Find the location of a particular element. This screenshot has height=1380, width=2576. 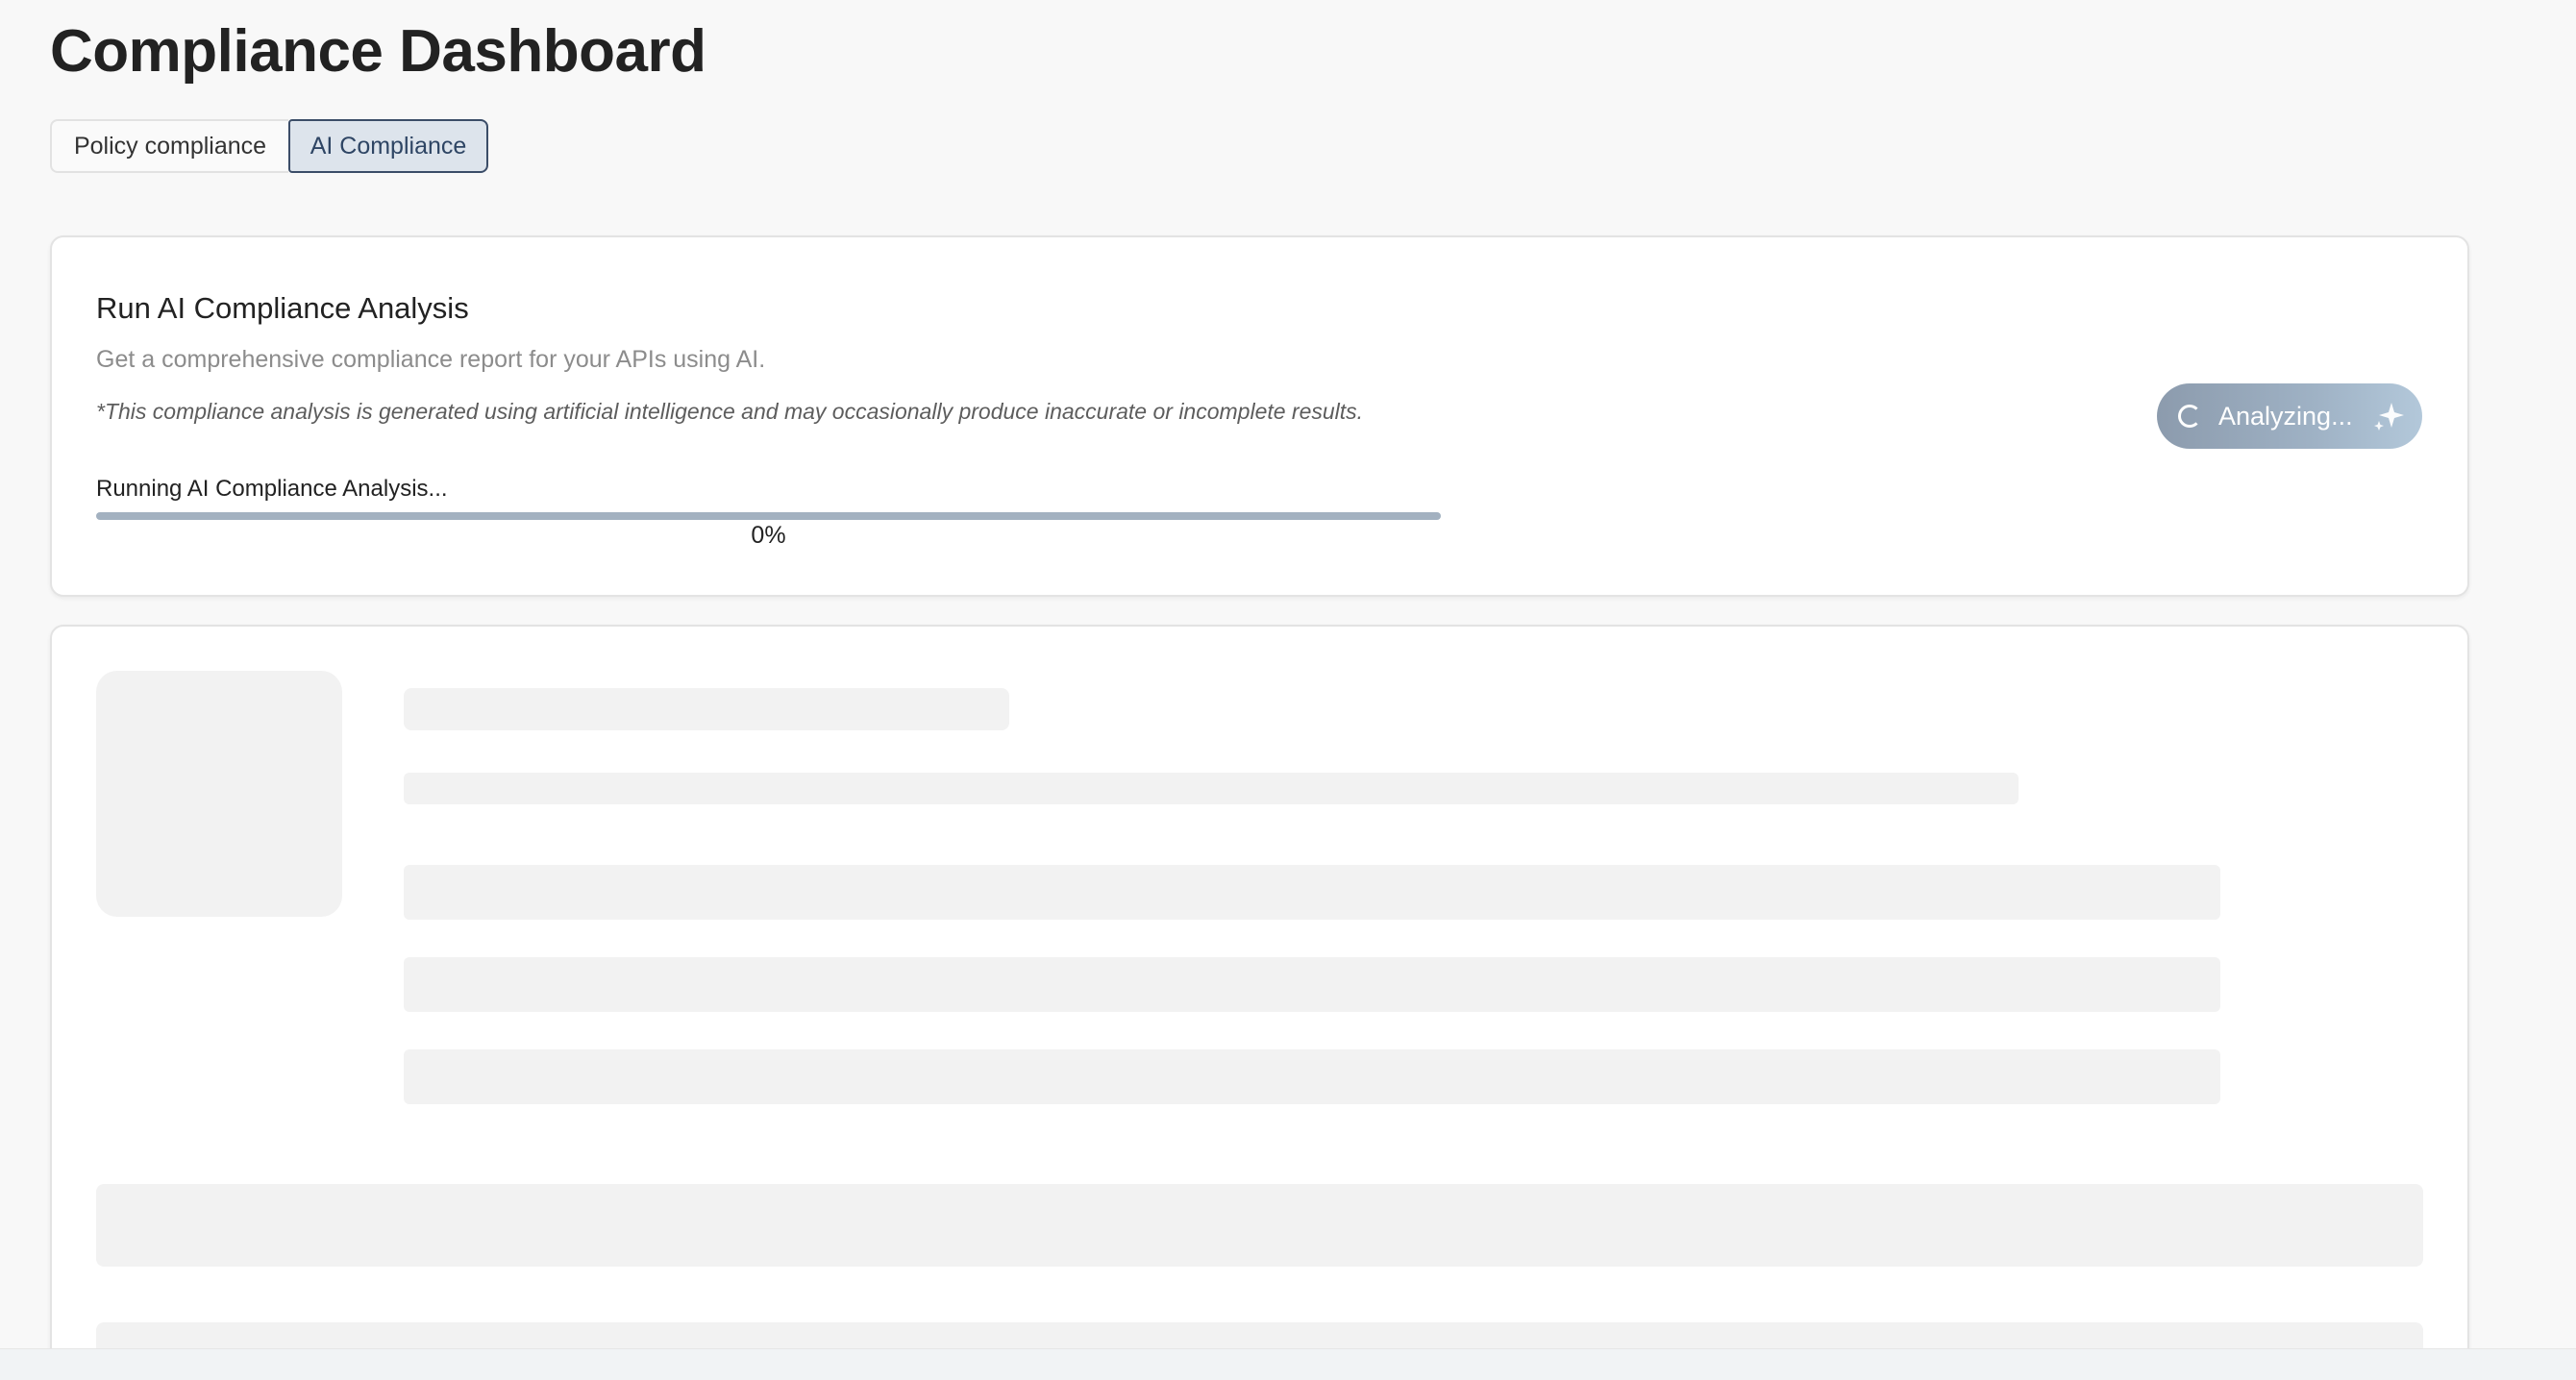

tab-policy-compliance: Policy compliance is located at coordinates (169, 146).